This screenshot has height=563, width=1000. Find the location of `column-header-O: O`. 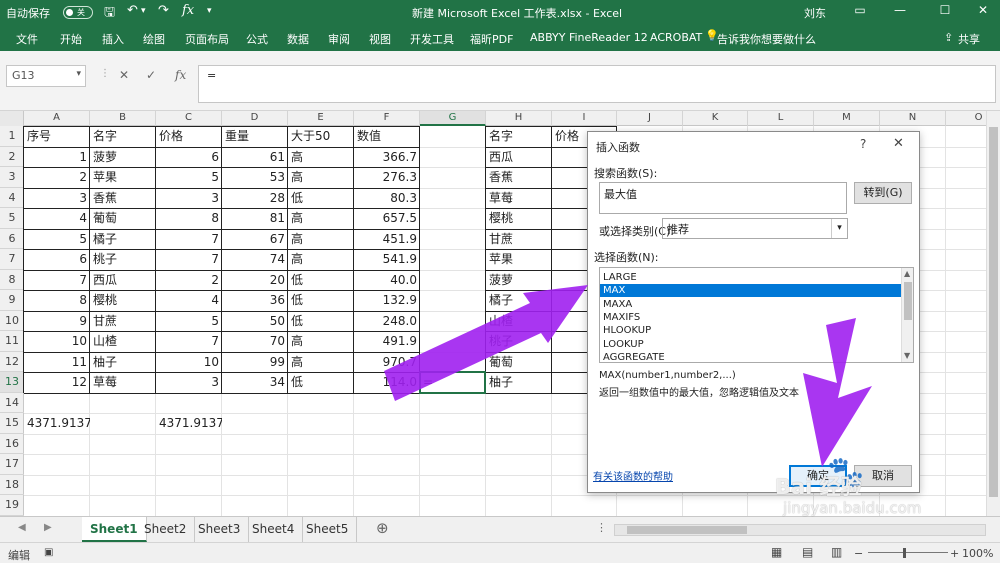

column-header-O: O is located at coordinates (966, 118).